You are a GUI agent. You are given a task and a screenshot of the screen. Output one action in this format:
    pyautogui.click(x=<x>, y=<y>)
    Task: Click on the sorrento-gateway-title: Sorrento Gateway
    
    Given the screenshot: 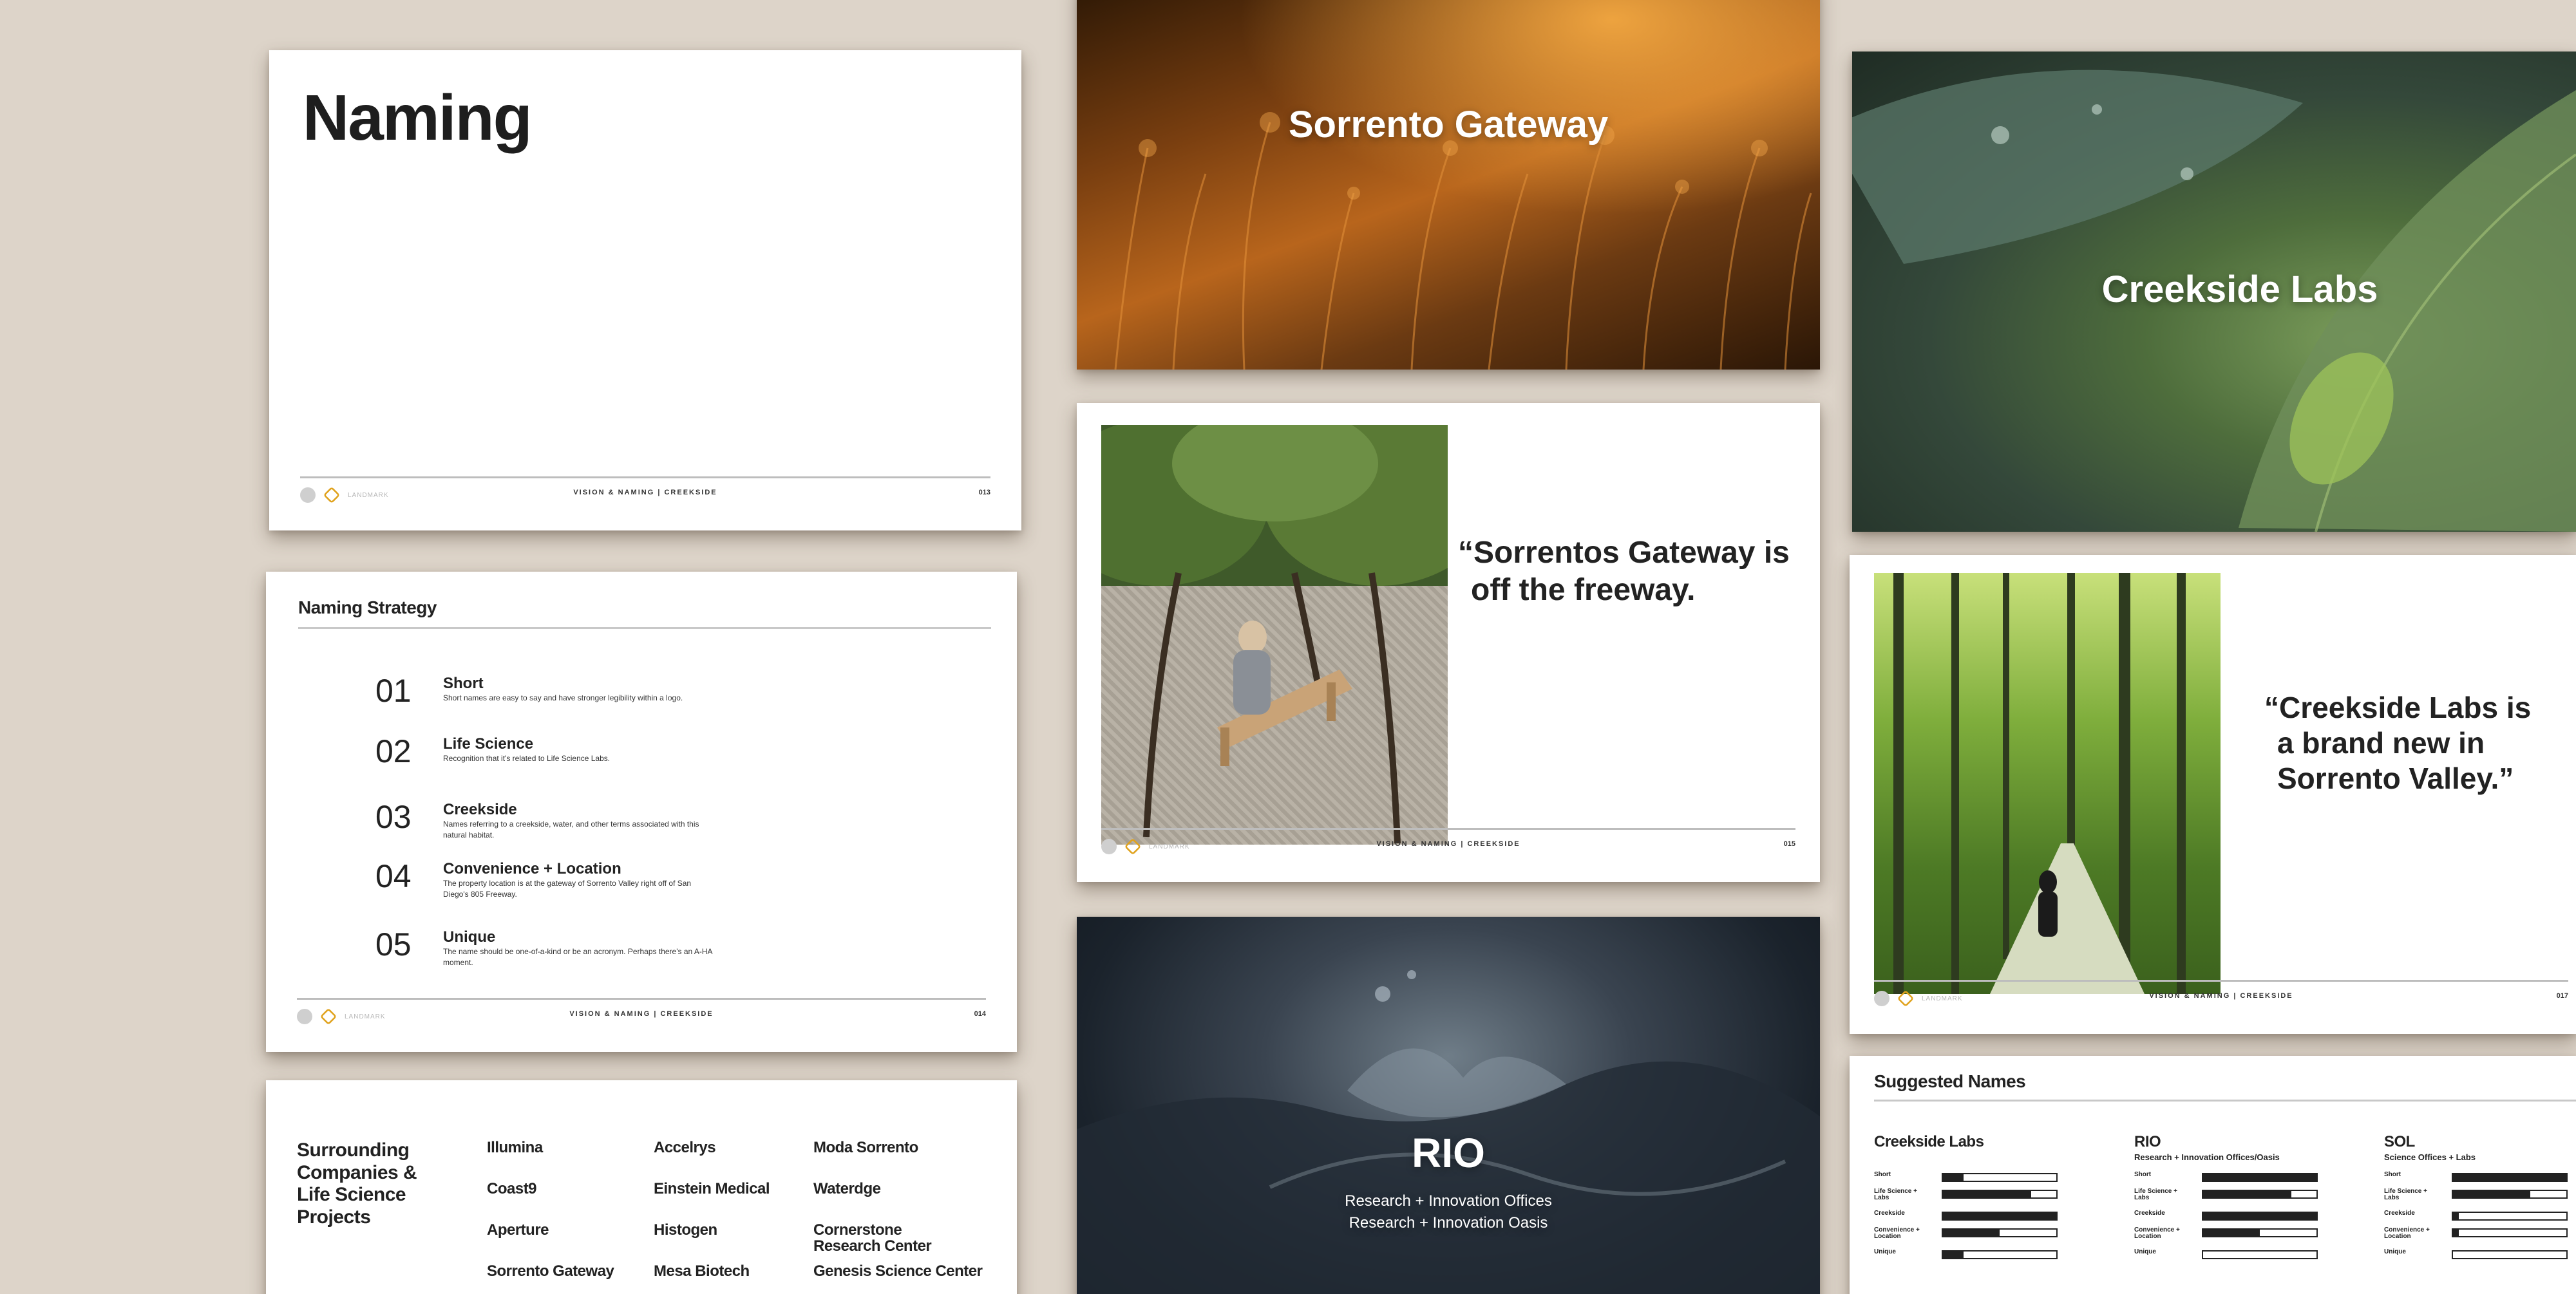 What is the action you would take?
    pyautogui.click(x=1448, y=125)
    